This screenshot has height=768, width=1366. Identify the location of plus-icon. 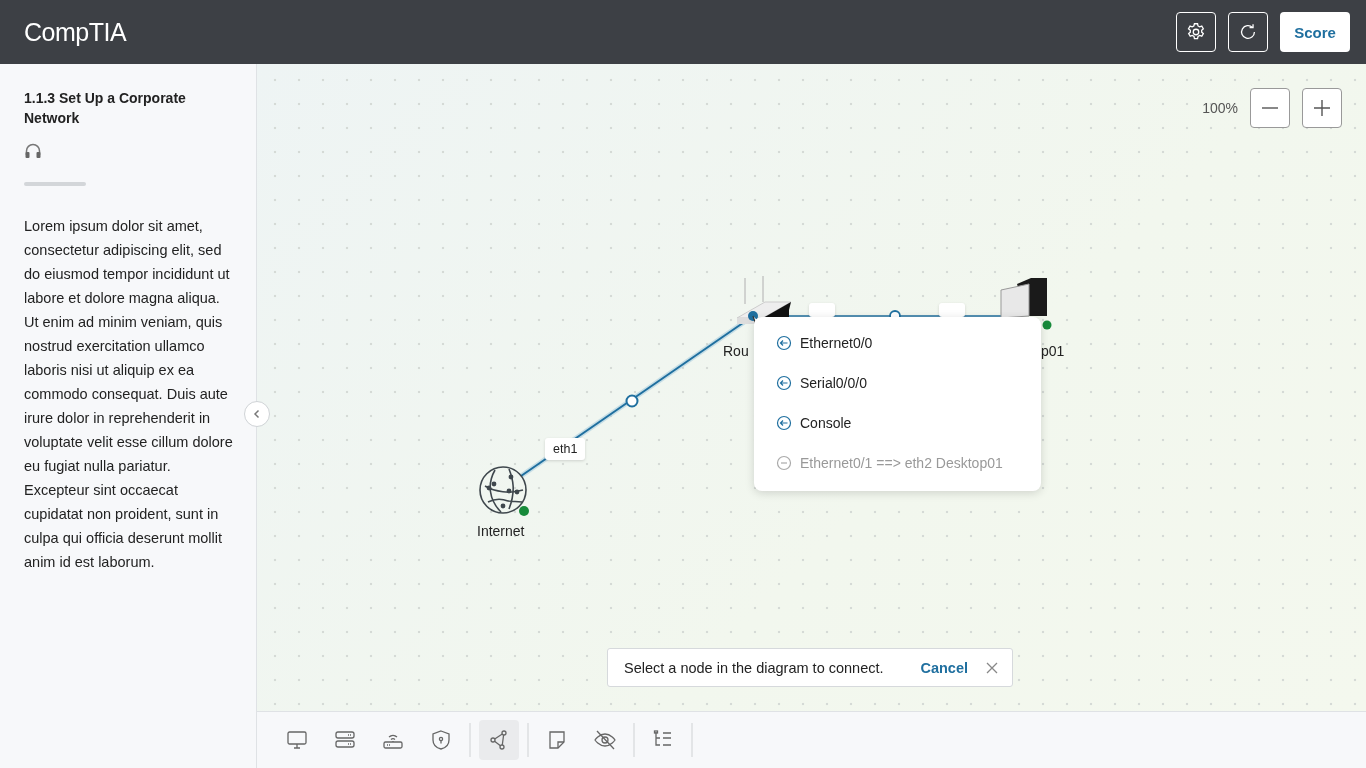
(1322, 108).